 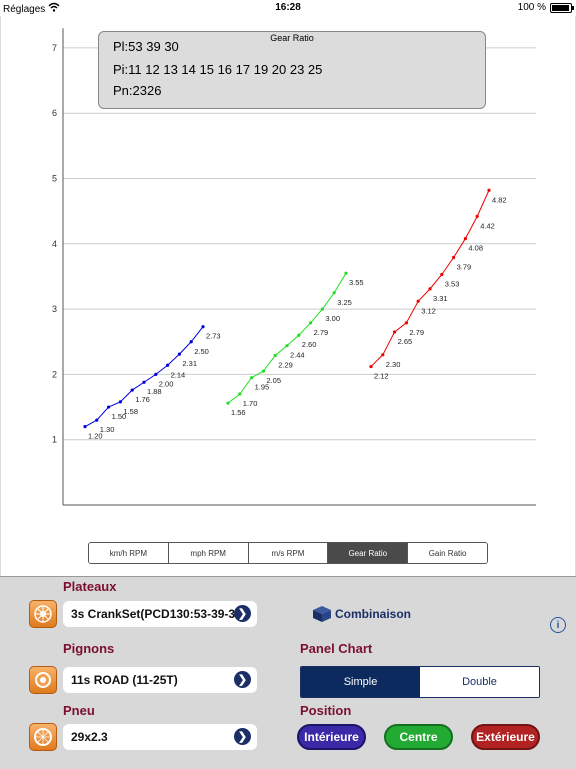 What do you see at coordinates (505, 737) in the screenshot?
I see `position-exterieure-button: Extérieure` at bounding box center [505, 737].